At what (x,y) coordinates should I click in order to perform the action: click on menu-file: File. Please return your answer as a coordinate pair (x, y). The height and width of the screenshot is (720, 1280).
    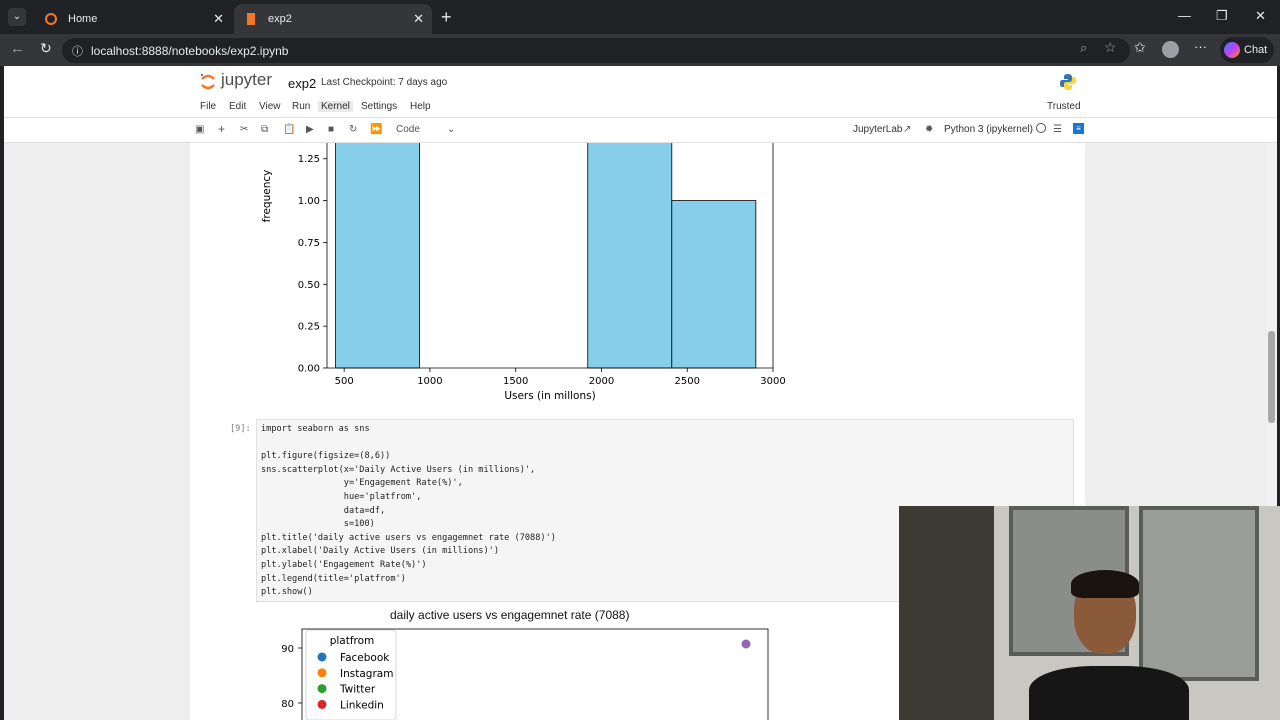
    Looking at the image, I should click on (208, 106).